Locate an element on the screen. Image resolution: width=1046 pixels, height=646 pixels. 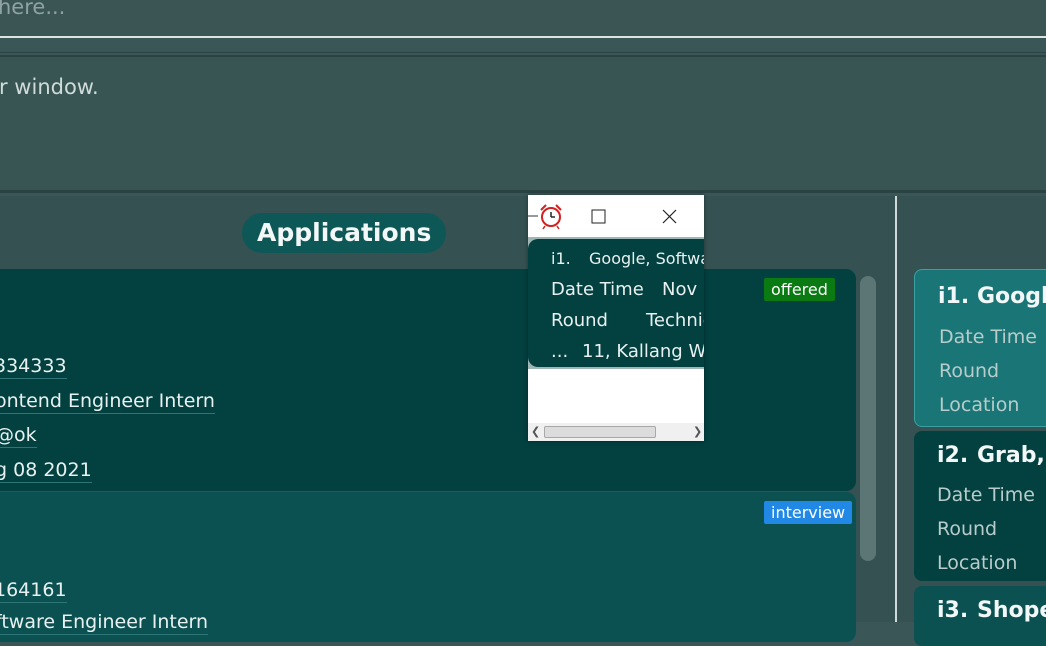
reminder-index: i1. is located at coordinates (561, 258).